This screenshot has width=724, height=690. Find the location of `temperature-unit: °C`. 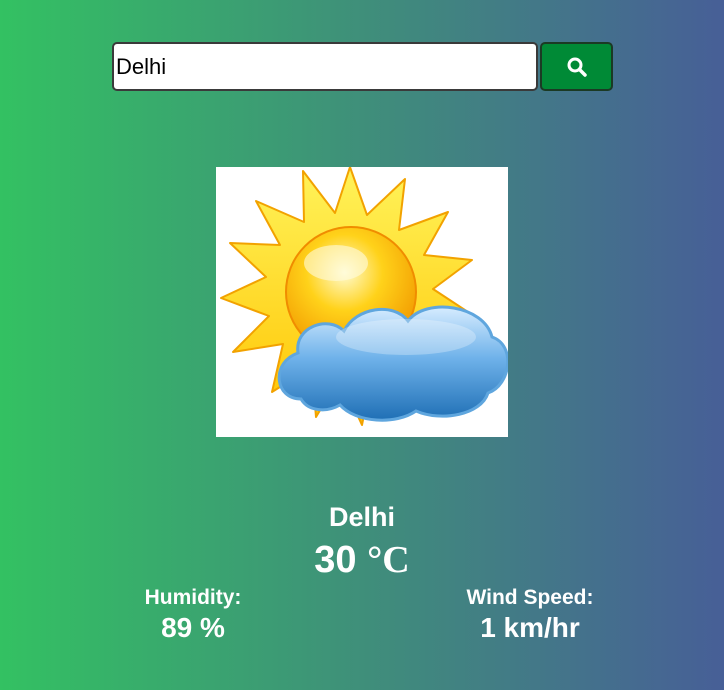

temperature-unit: °C is located at coordinates (388, 560).